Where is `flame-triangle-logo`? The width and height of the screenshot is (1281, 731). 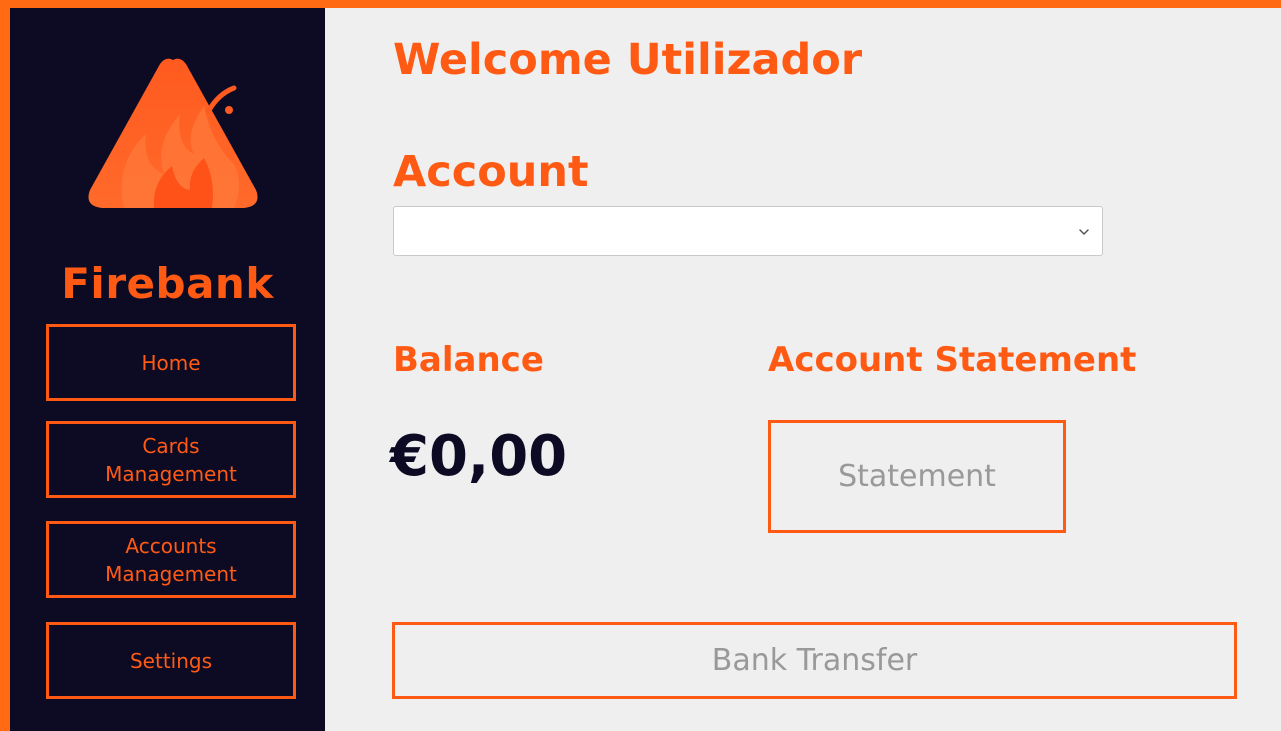 flame-triangle-logo is located at coordinates (173, 133).